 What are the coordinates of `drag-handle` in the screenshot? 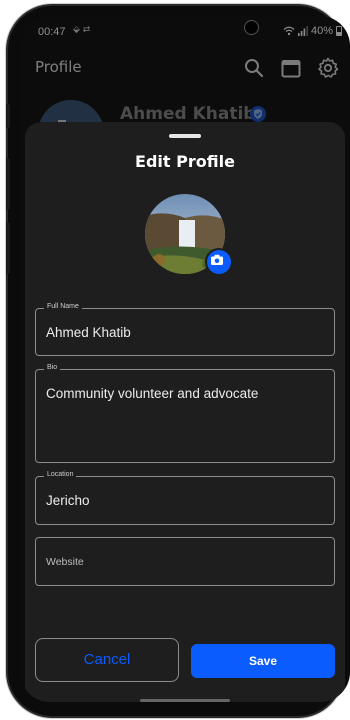 It's located at (185, 136).